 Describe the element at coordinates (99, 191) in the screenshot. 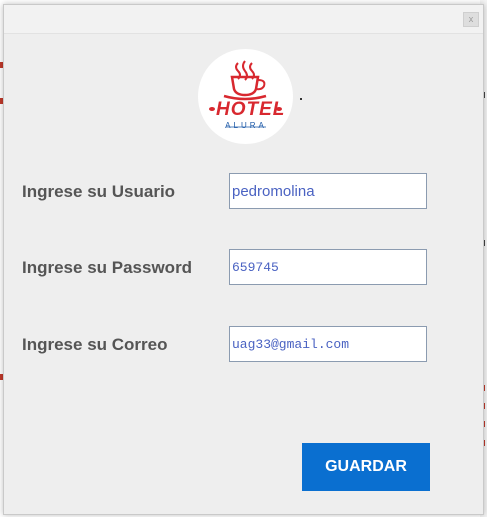

I see `usuario-label: Ingrese su Usuario` at that location.